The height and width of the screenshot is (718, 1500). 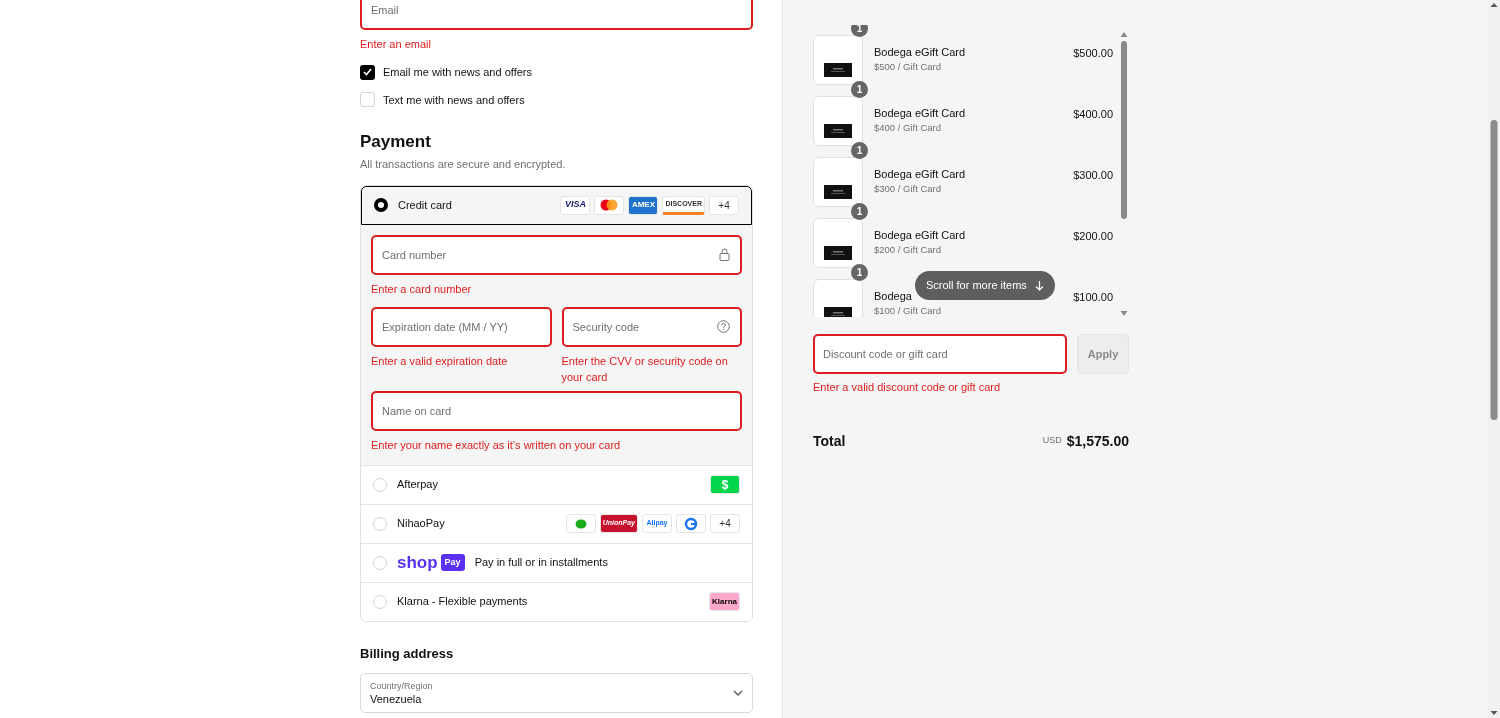 I want to click on option-label: Afterpay, so click(x=418, y=485).